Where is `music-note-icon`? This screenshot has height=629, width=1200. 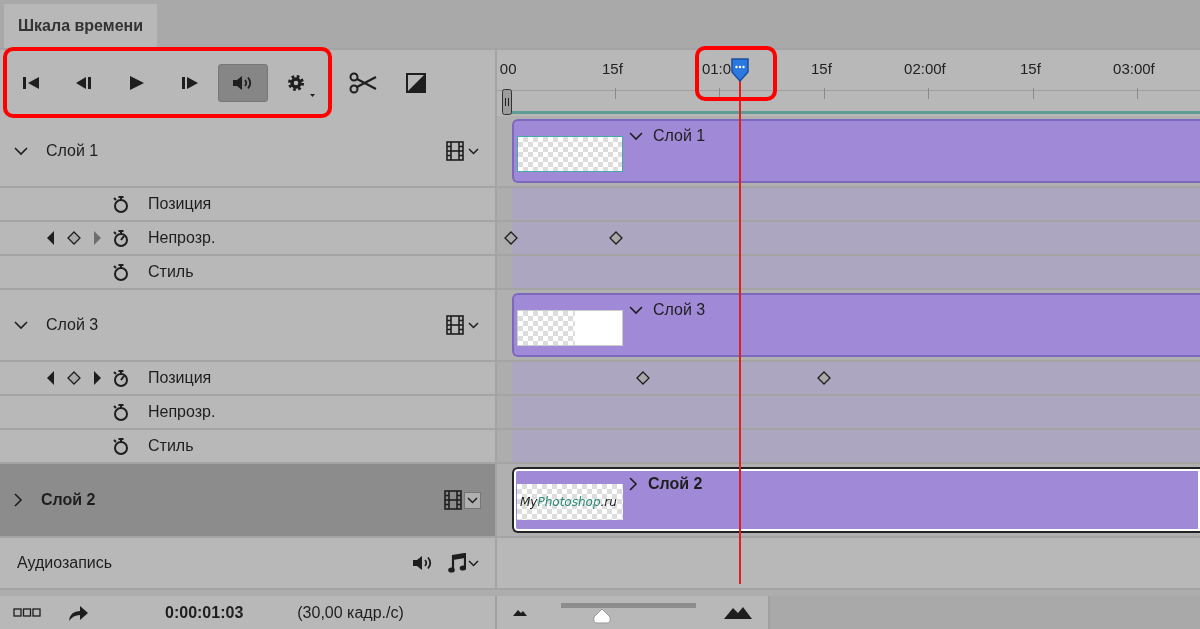
music-note-icon is located at coordinates (457, 563).